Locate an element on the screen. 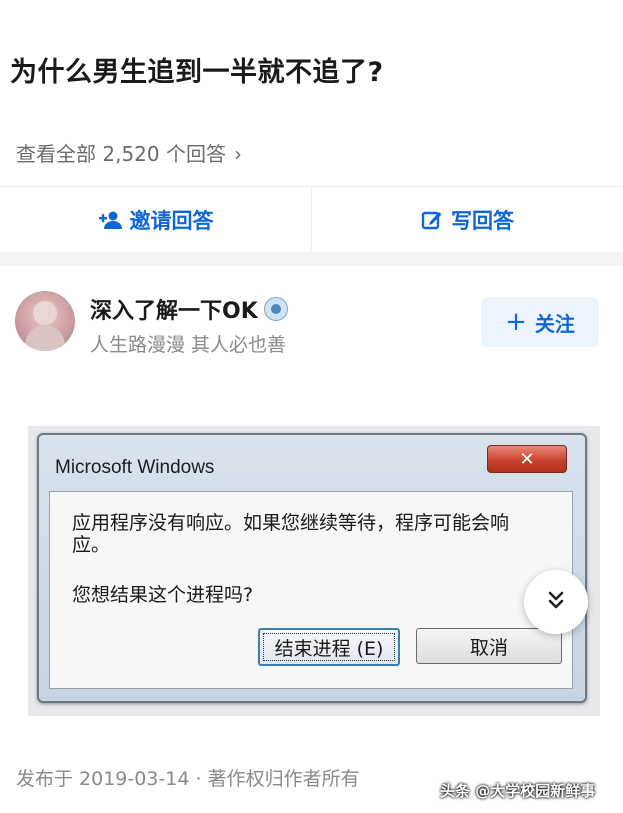  write-answer-label: 写回答 is located at coordinates (482, 221).